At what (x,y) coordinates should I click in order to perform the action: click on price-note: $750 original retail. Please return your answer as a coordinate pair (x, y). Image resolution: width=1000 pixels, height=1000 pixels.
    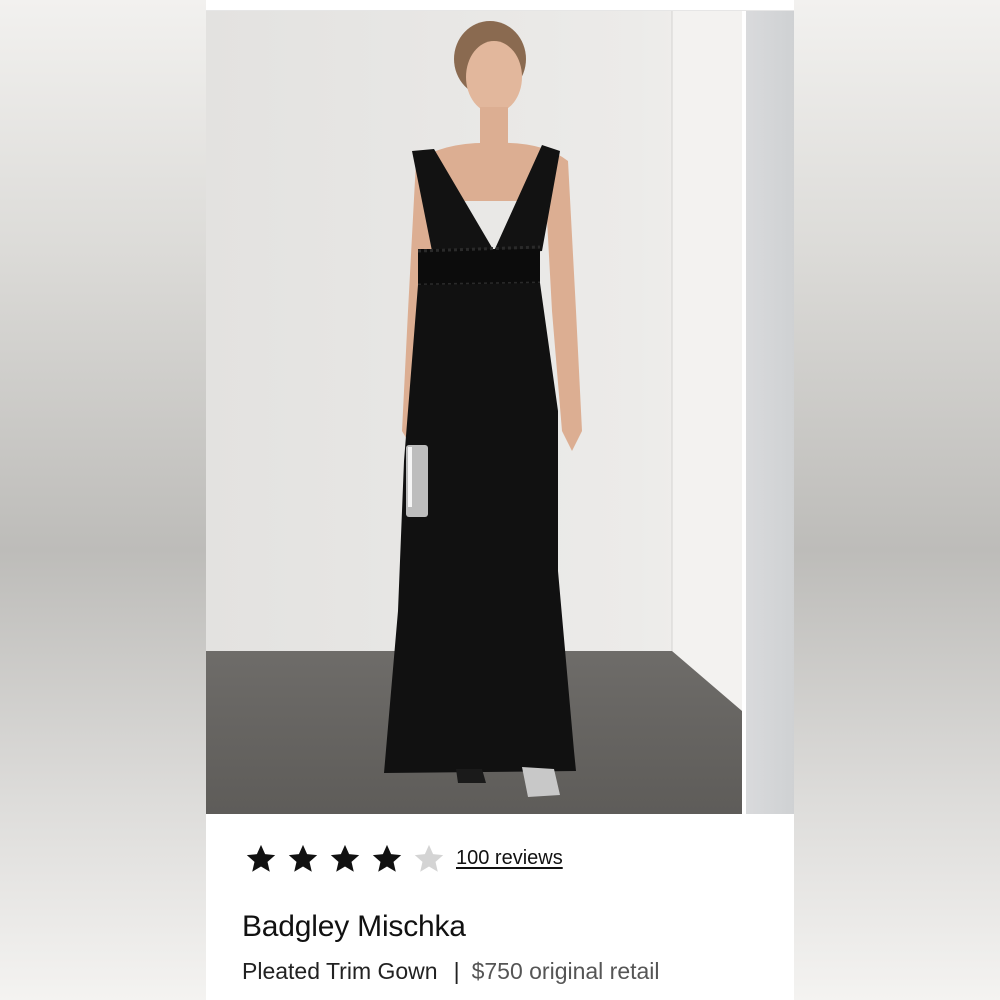
    Looking at the image, I should click on (565, 971).